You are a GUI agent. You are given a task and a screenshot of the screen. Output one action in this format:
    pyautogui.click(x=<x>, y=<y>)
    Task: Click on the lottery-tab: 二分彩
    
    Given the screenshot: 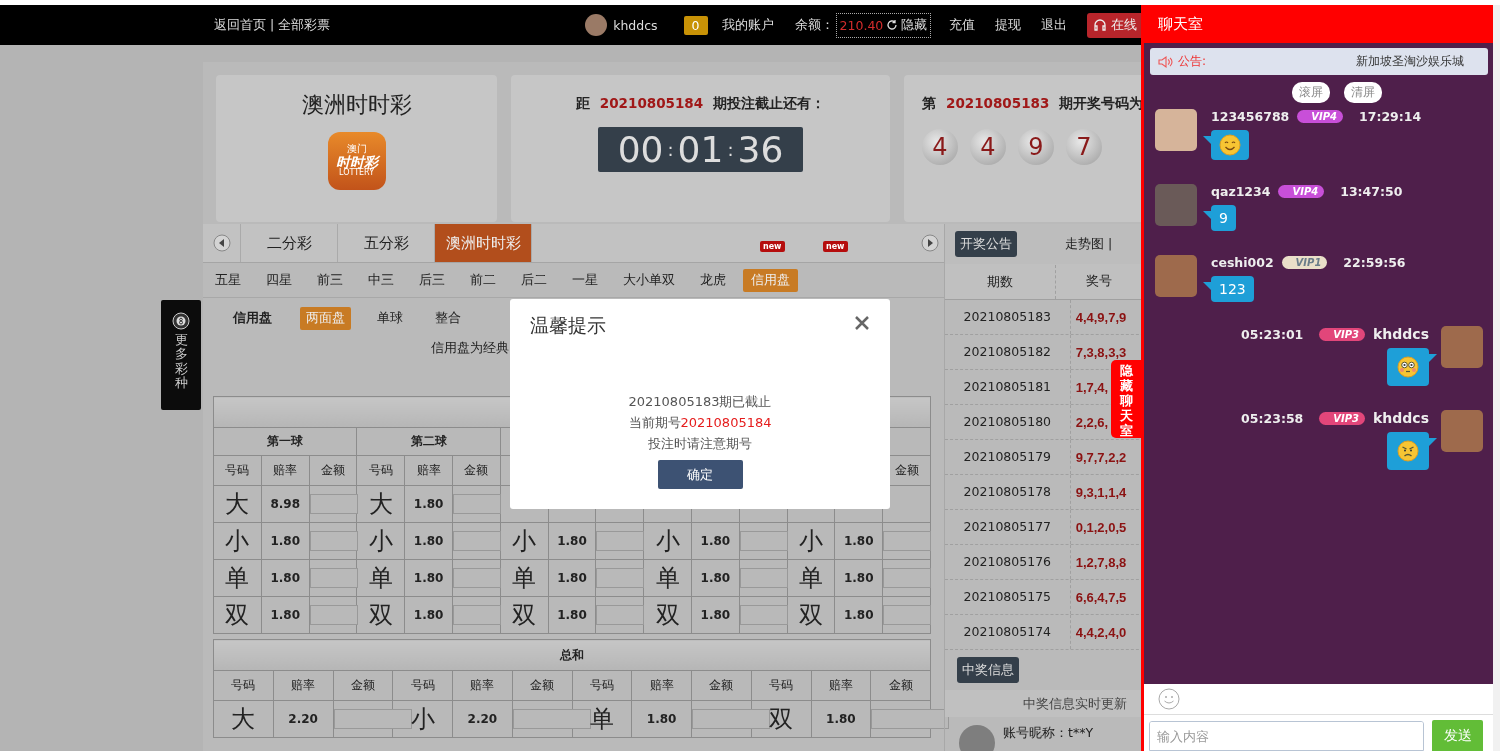 What is the action you would take?
    pyautogui.click(x=289, y=243)
    